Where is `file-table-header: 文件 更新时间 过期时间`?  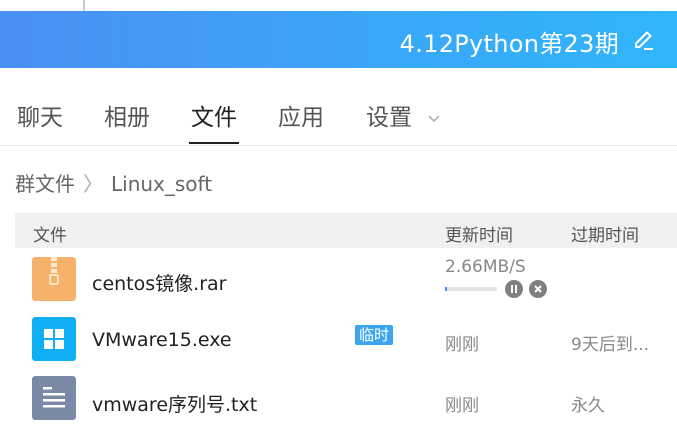
file-table-header: 文件 更新时间 过期时间 is located at coordinates (346, 230).